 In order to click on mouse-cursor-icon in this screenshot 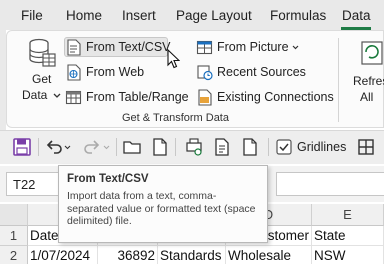, I will do `click(173, 59)`.